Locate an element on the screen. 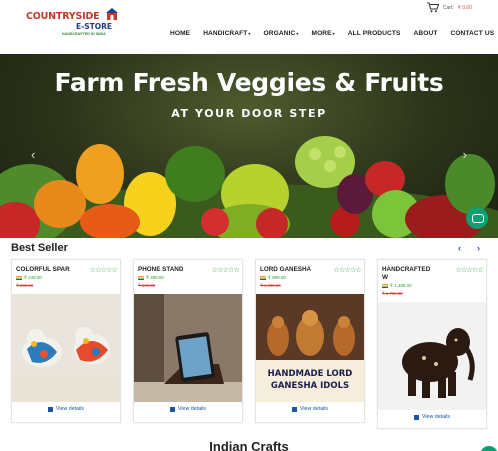  nav-organic: ORGANIC is located at coordinates (281, 33).